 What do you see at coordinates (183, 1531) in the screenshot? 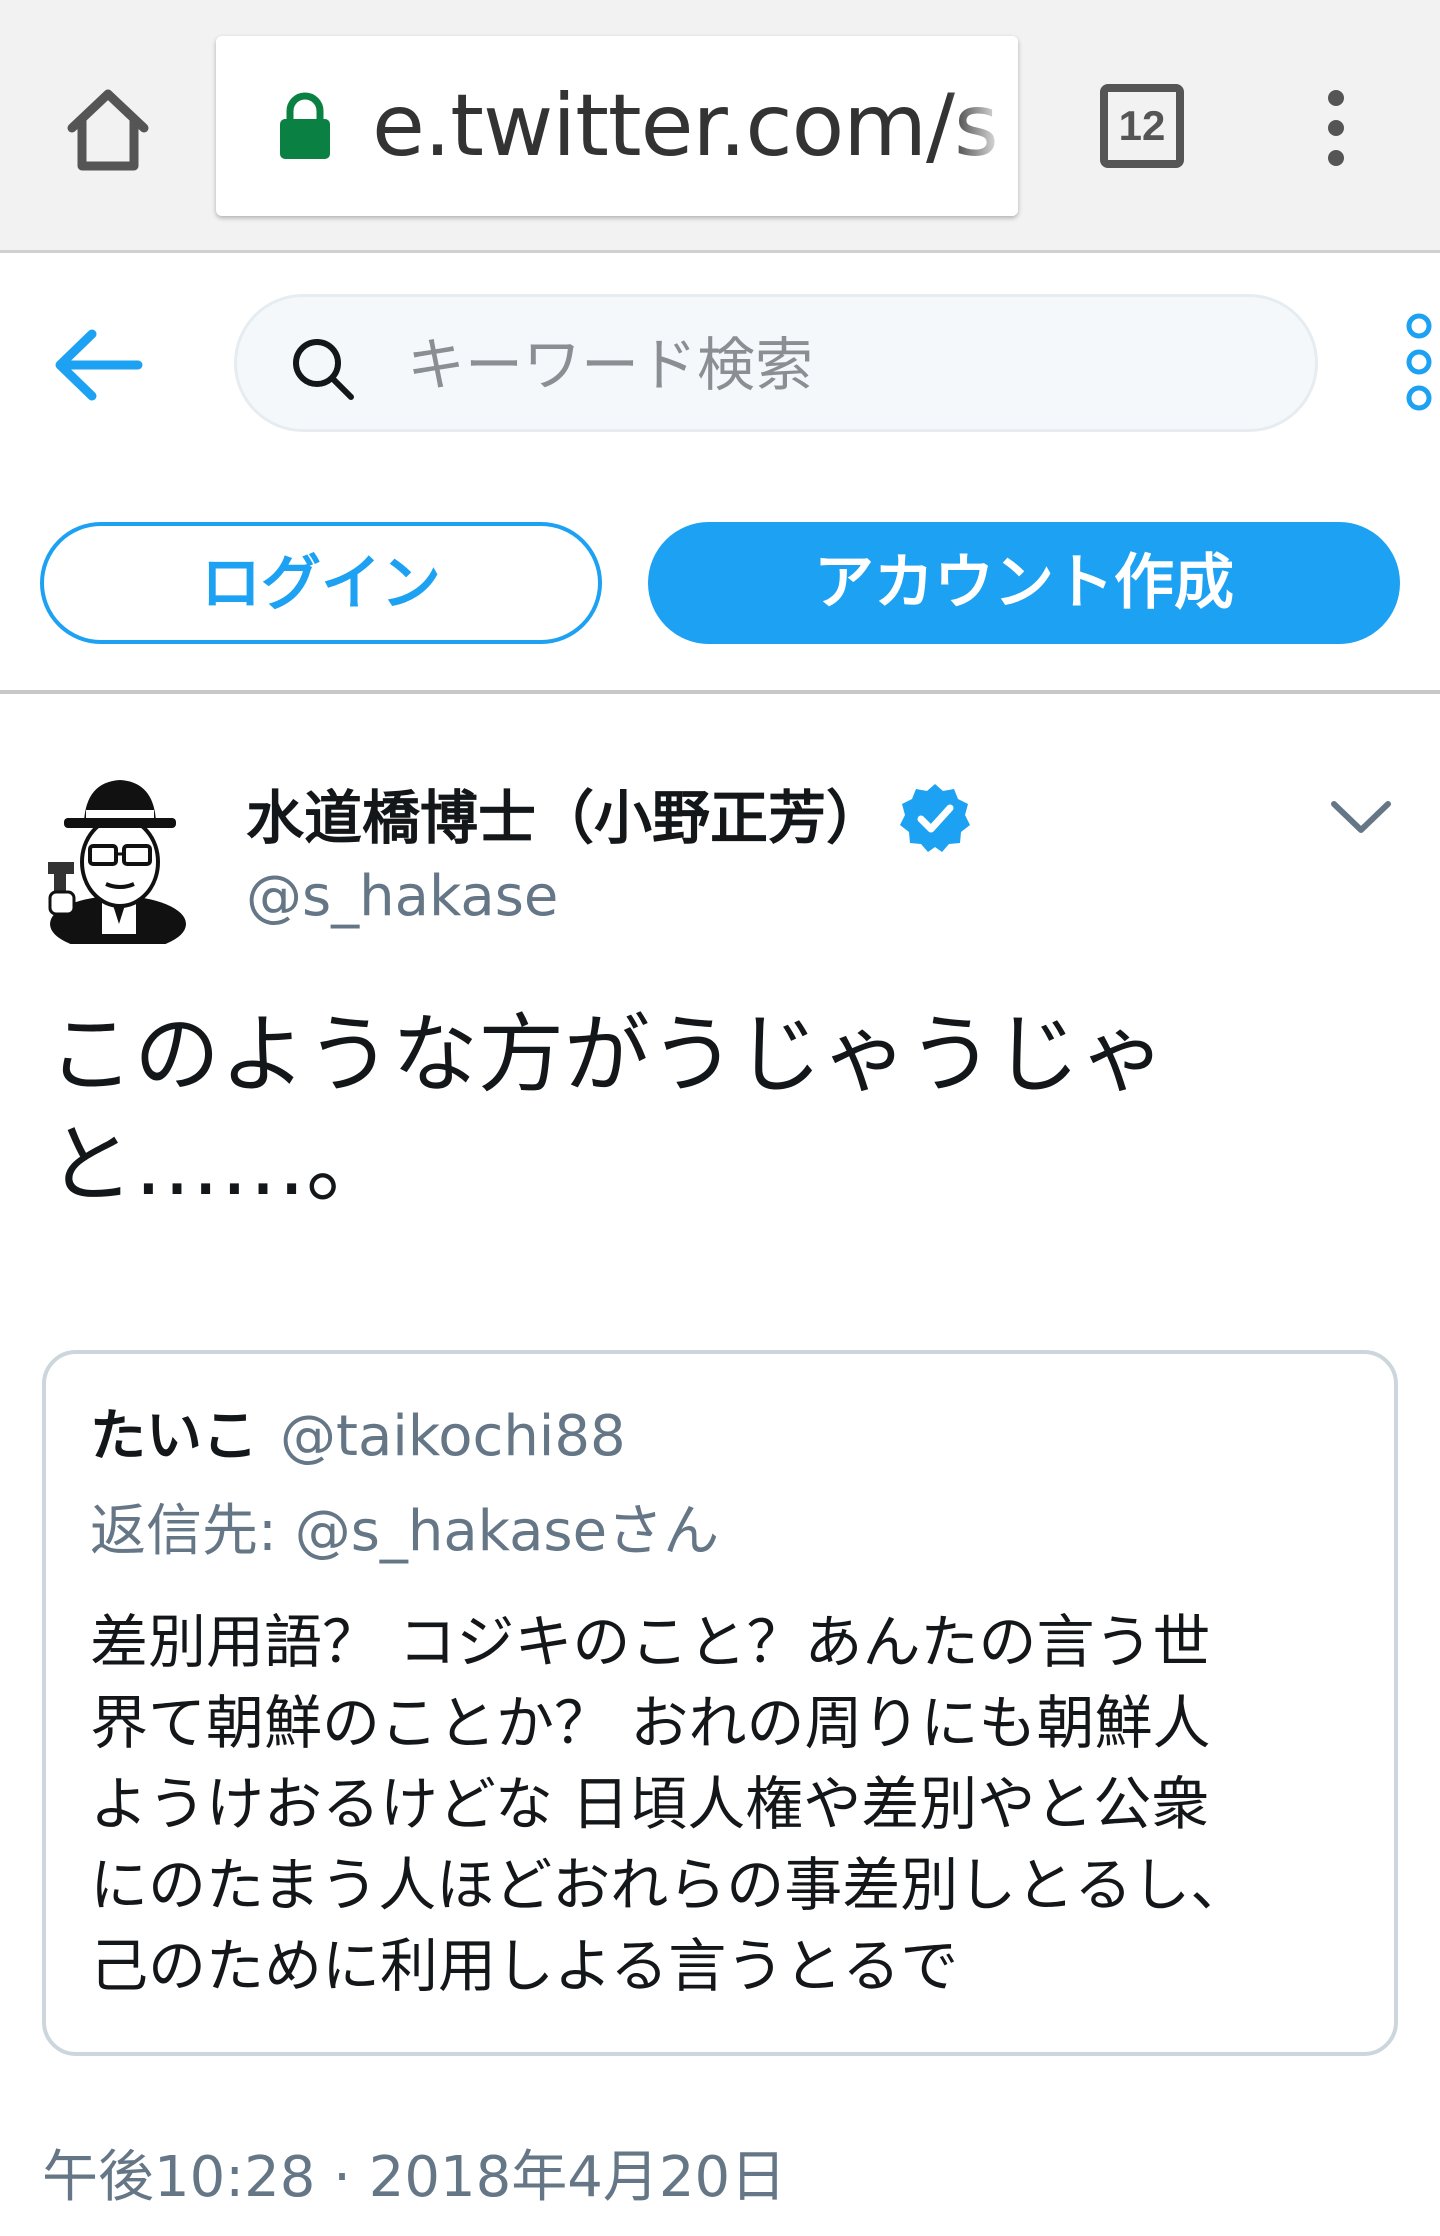
I see `reply-to-label: 返信先:` at bounding box center [183, 1531].